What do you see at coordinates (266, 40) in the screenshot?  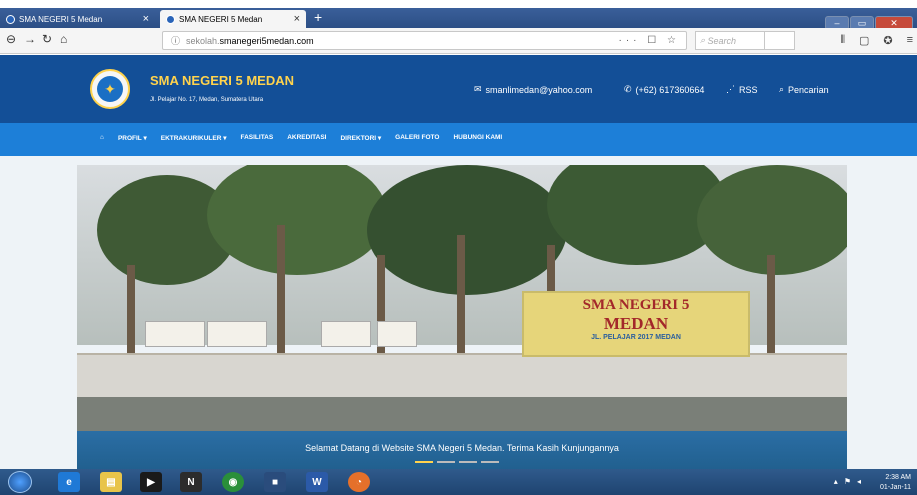 I see `url-host: smanegeri5medan.com` at bounding box center [266, 40].